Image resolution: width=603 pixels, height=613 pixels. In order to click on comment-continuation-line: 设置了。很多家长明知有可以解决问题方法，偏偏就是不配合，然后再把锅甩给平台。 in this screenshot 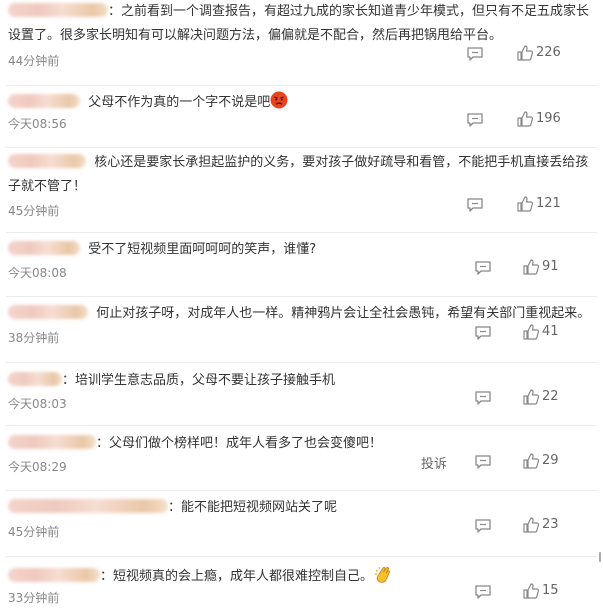, I will do `click(255, 36)`.